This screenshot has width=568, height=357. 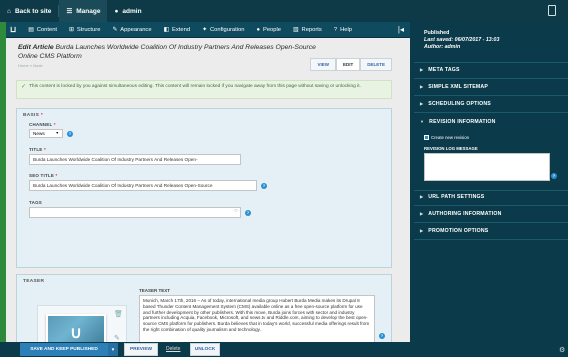 I want to click on channel-label: CHANNEL *, so click(x=42, y=124).